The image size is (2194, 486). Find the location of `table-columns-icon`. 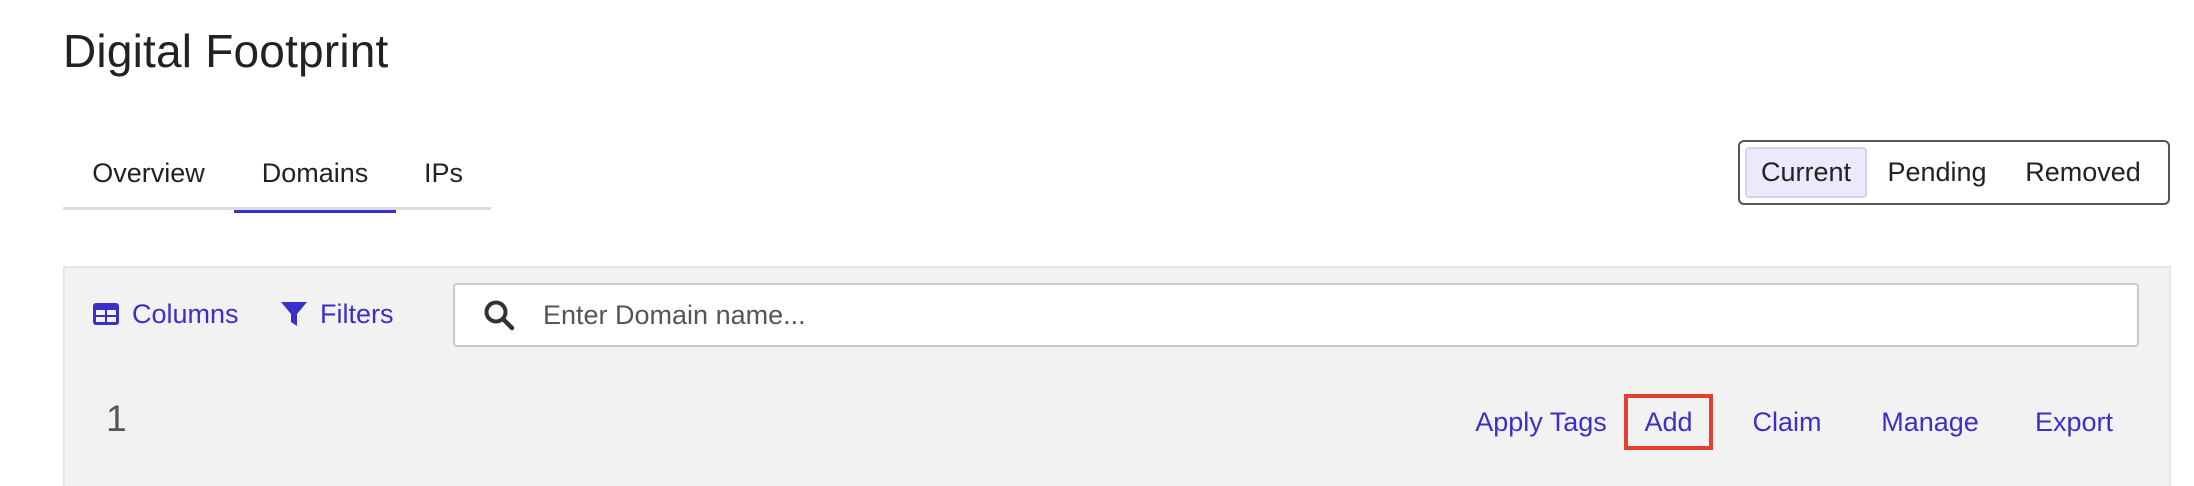

table-columns-icon is located at coordinates (106, 314).